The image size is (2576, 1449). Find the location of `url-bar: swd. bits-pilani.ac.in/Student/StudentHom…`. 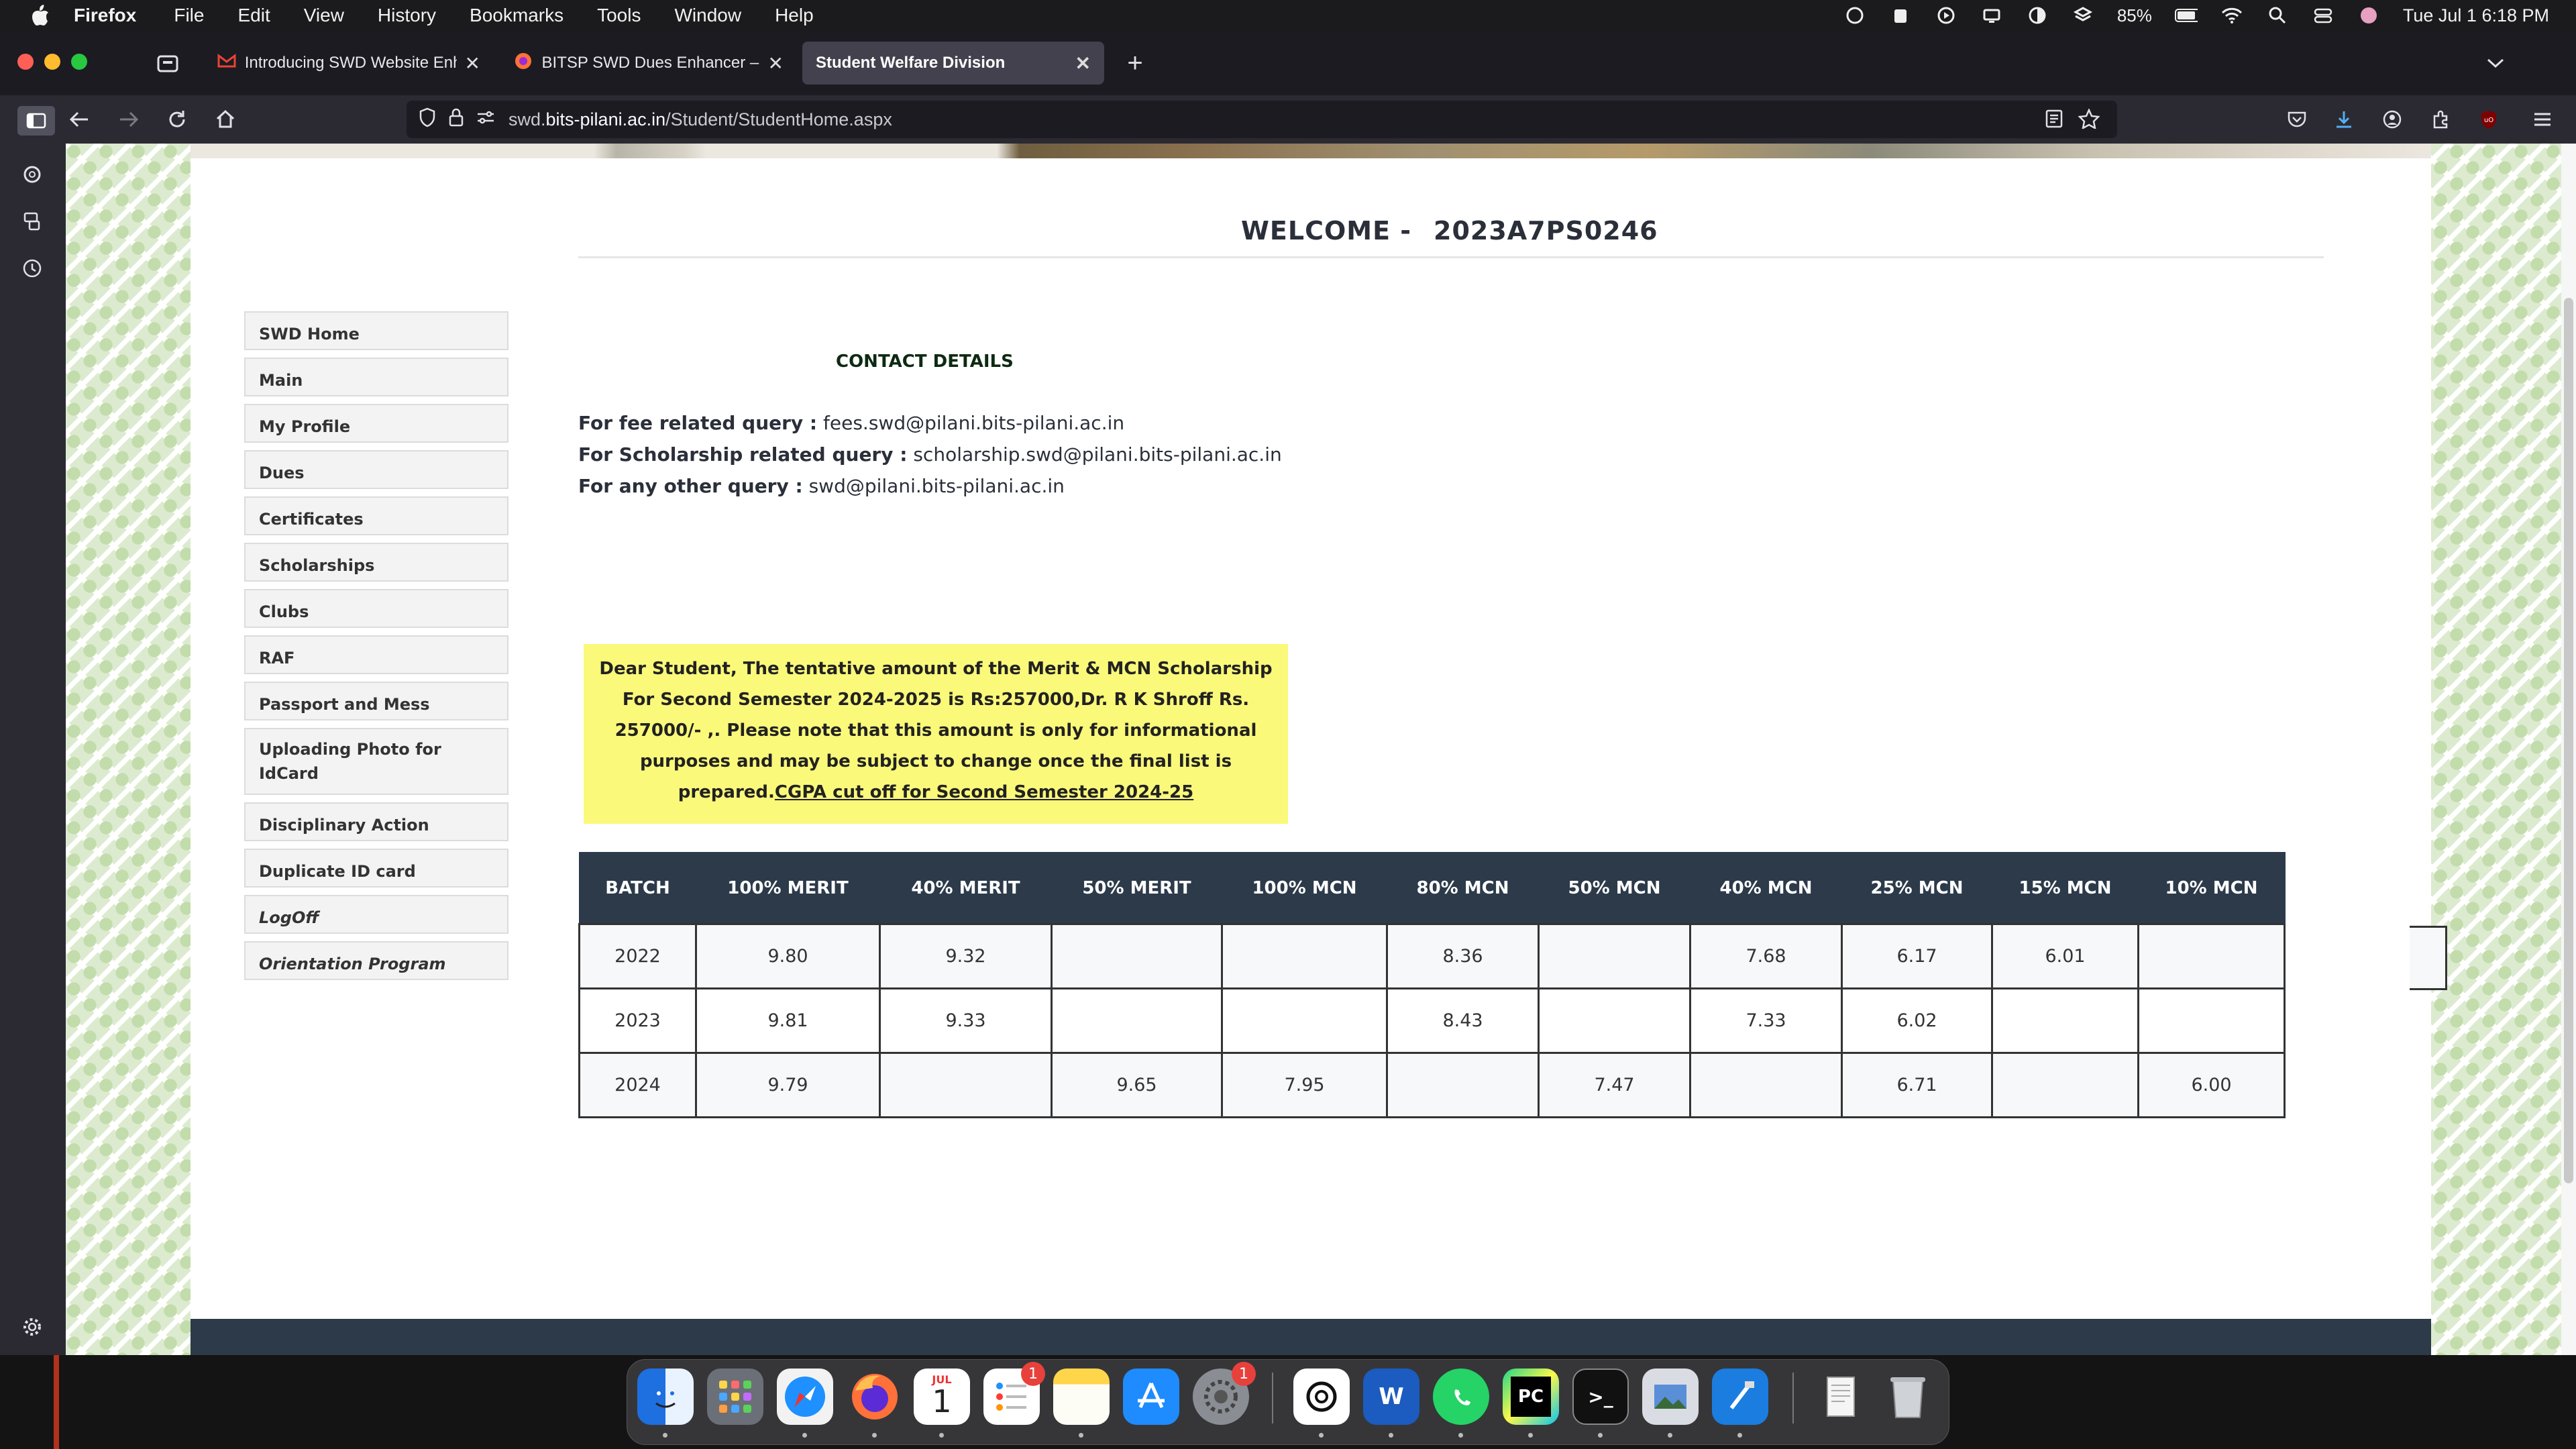

url-bar: swd. bits-pilani.ac.in/Student/StudentHom… is located at coordinates (1262, 119).